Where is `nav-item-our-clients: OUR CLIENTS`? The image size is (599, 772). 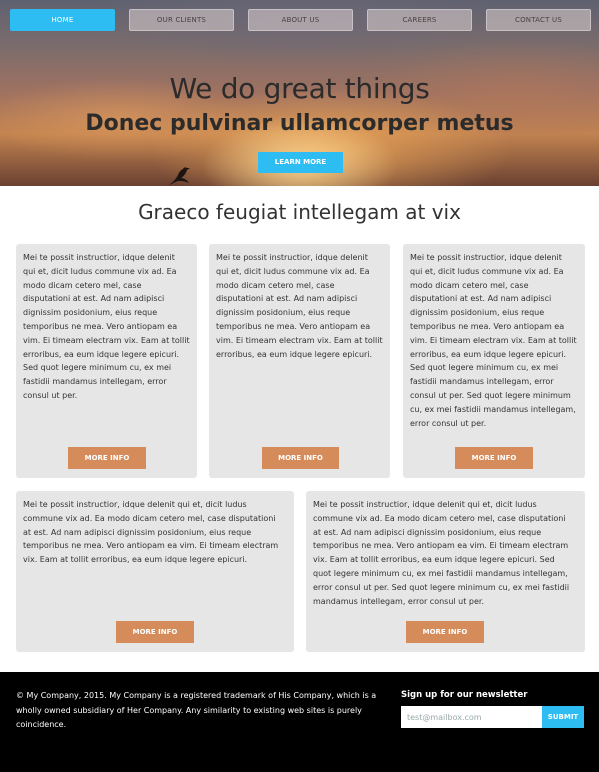
nav-item-our-clients: OUR CLIENTS is located at coordinates (181, 20).